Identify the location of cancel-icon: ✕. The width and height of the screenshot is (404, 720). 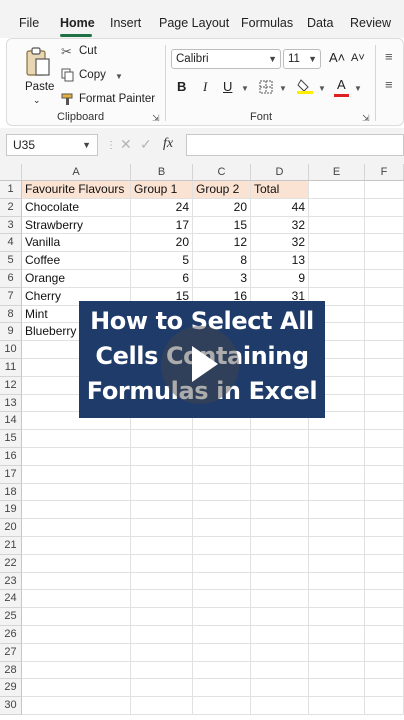
(126, 144).